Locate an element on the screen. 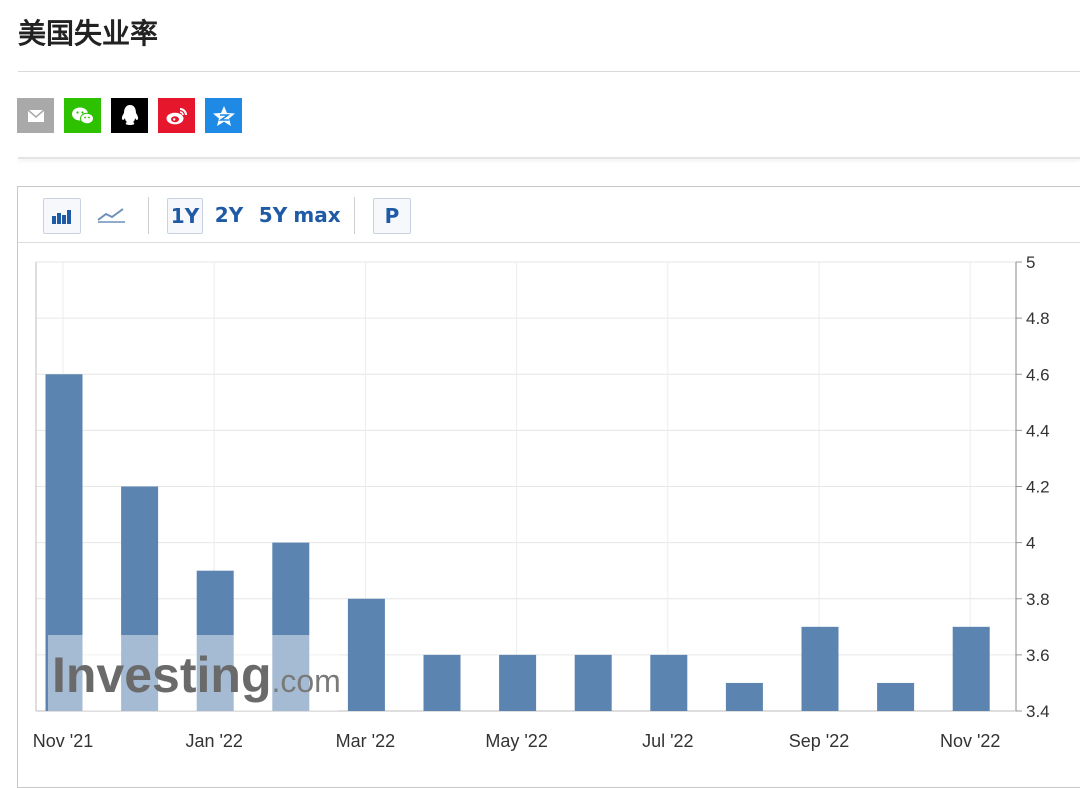 The height and width of the screenshot is (788, 1080). share-bar is located at coordinates (129, 115).